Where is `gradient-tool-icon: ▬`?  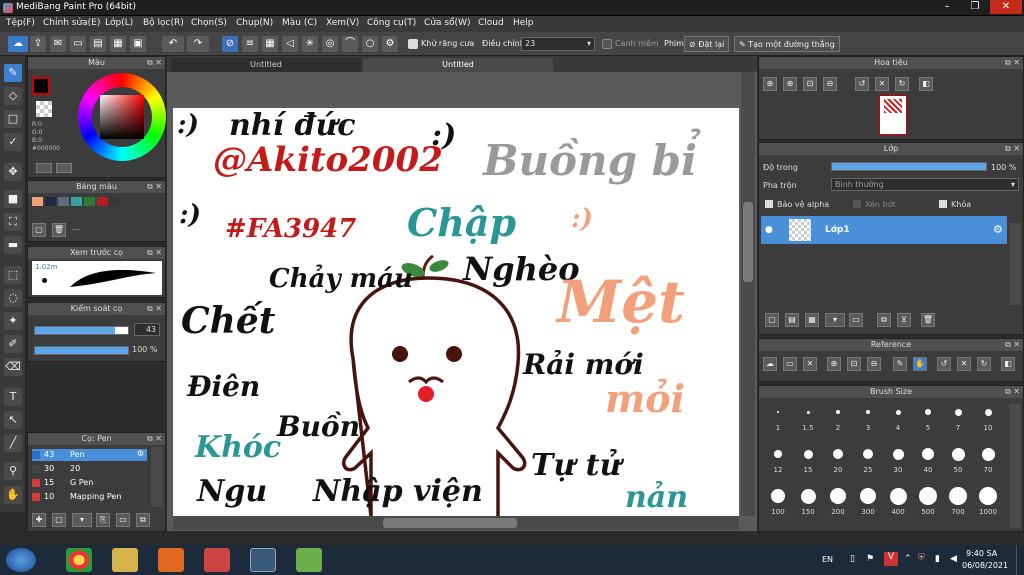
gradient-tool-icon: ▬ is located at coordinates (13, 245).